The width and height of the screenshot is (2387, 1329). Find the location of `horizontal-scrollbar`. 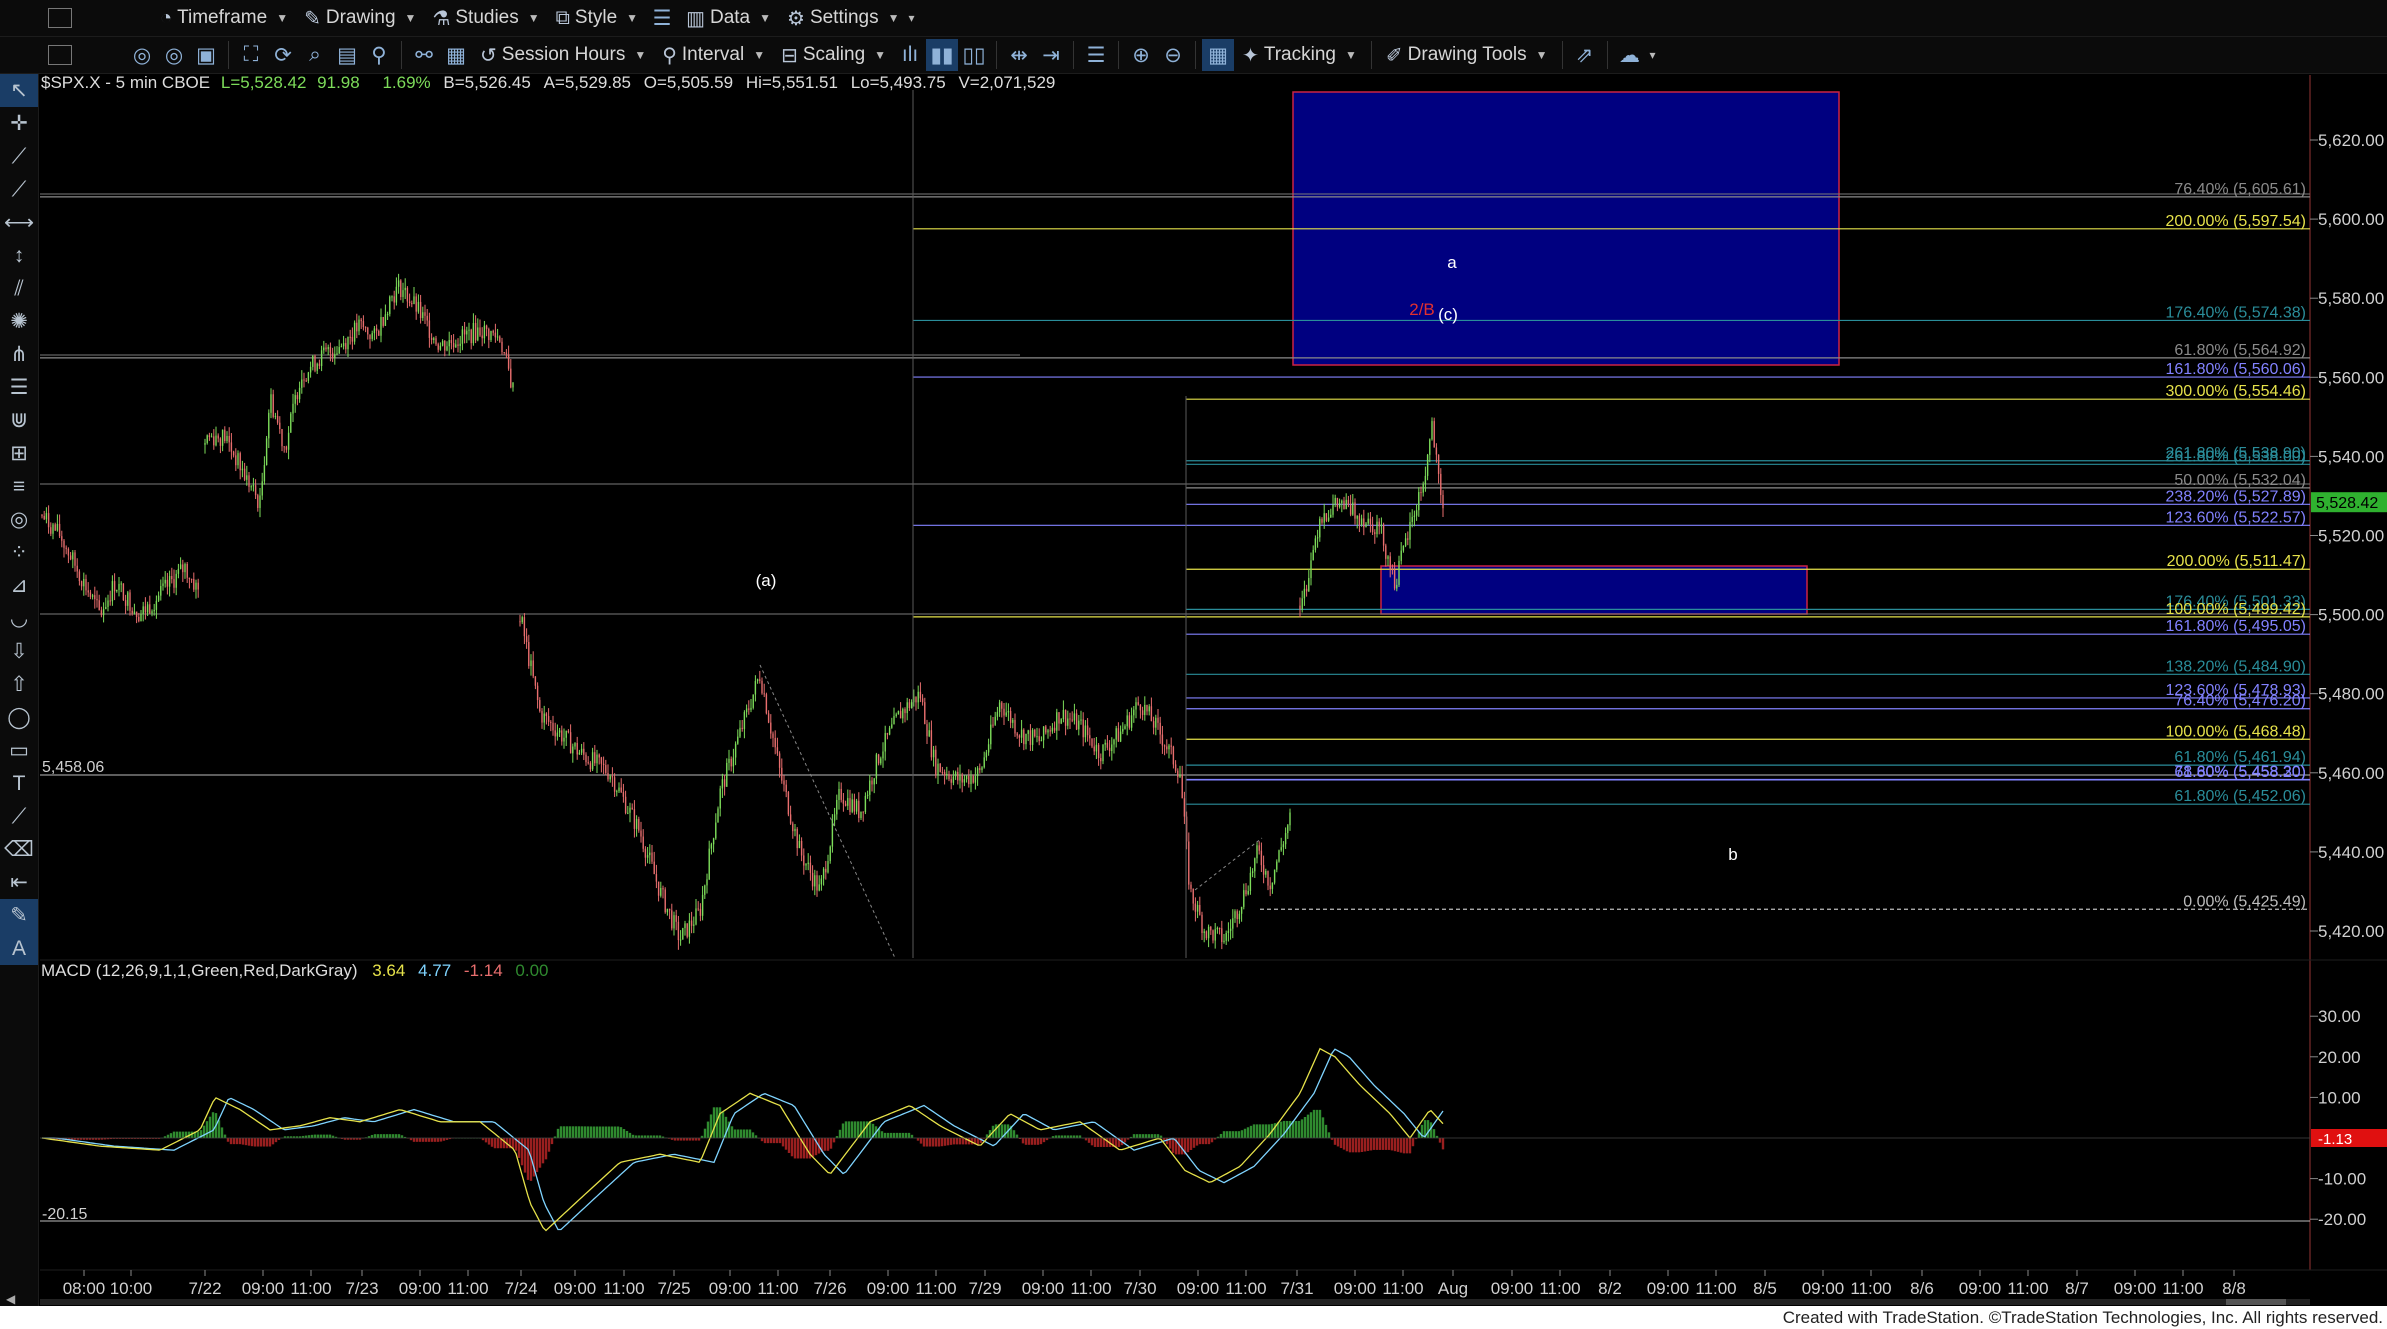

horizontal-scrollbar is located at coordinates (1175, 1302).